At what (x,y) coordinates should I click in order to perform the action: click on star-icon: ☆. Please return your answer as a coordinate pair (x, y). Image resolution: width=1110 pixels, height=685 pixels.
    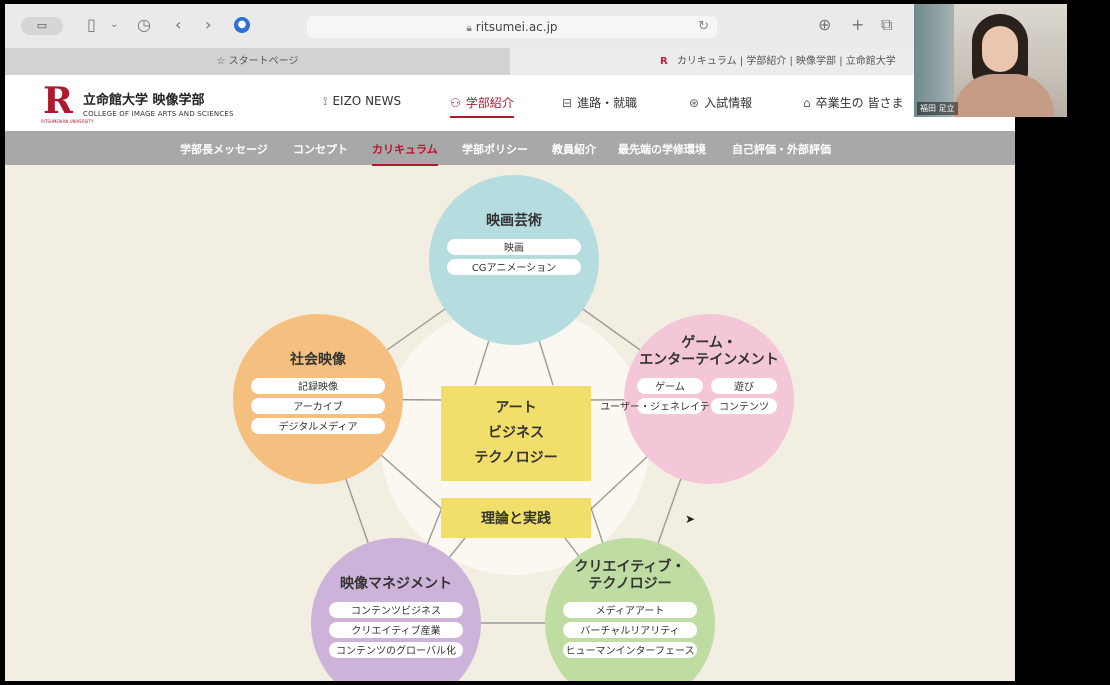
    Looking at the image, I should click on (221, 61).